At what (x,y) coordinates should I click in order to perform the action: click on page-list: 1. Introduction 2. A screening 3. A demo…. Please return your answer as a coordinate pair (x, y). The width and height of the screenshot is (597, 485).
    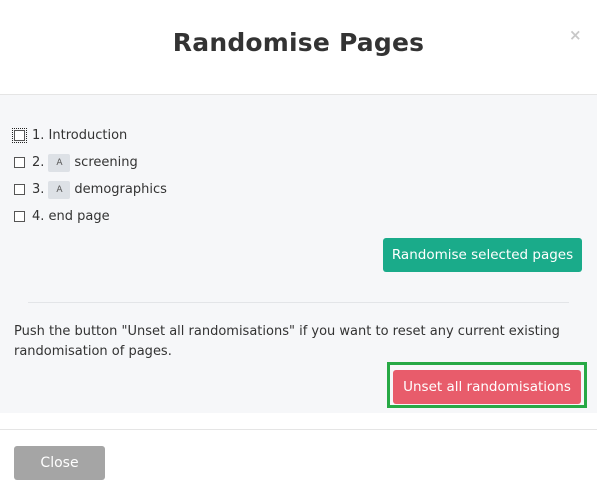
    Looking at the image, I should click on (89, 176).